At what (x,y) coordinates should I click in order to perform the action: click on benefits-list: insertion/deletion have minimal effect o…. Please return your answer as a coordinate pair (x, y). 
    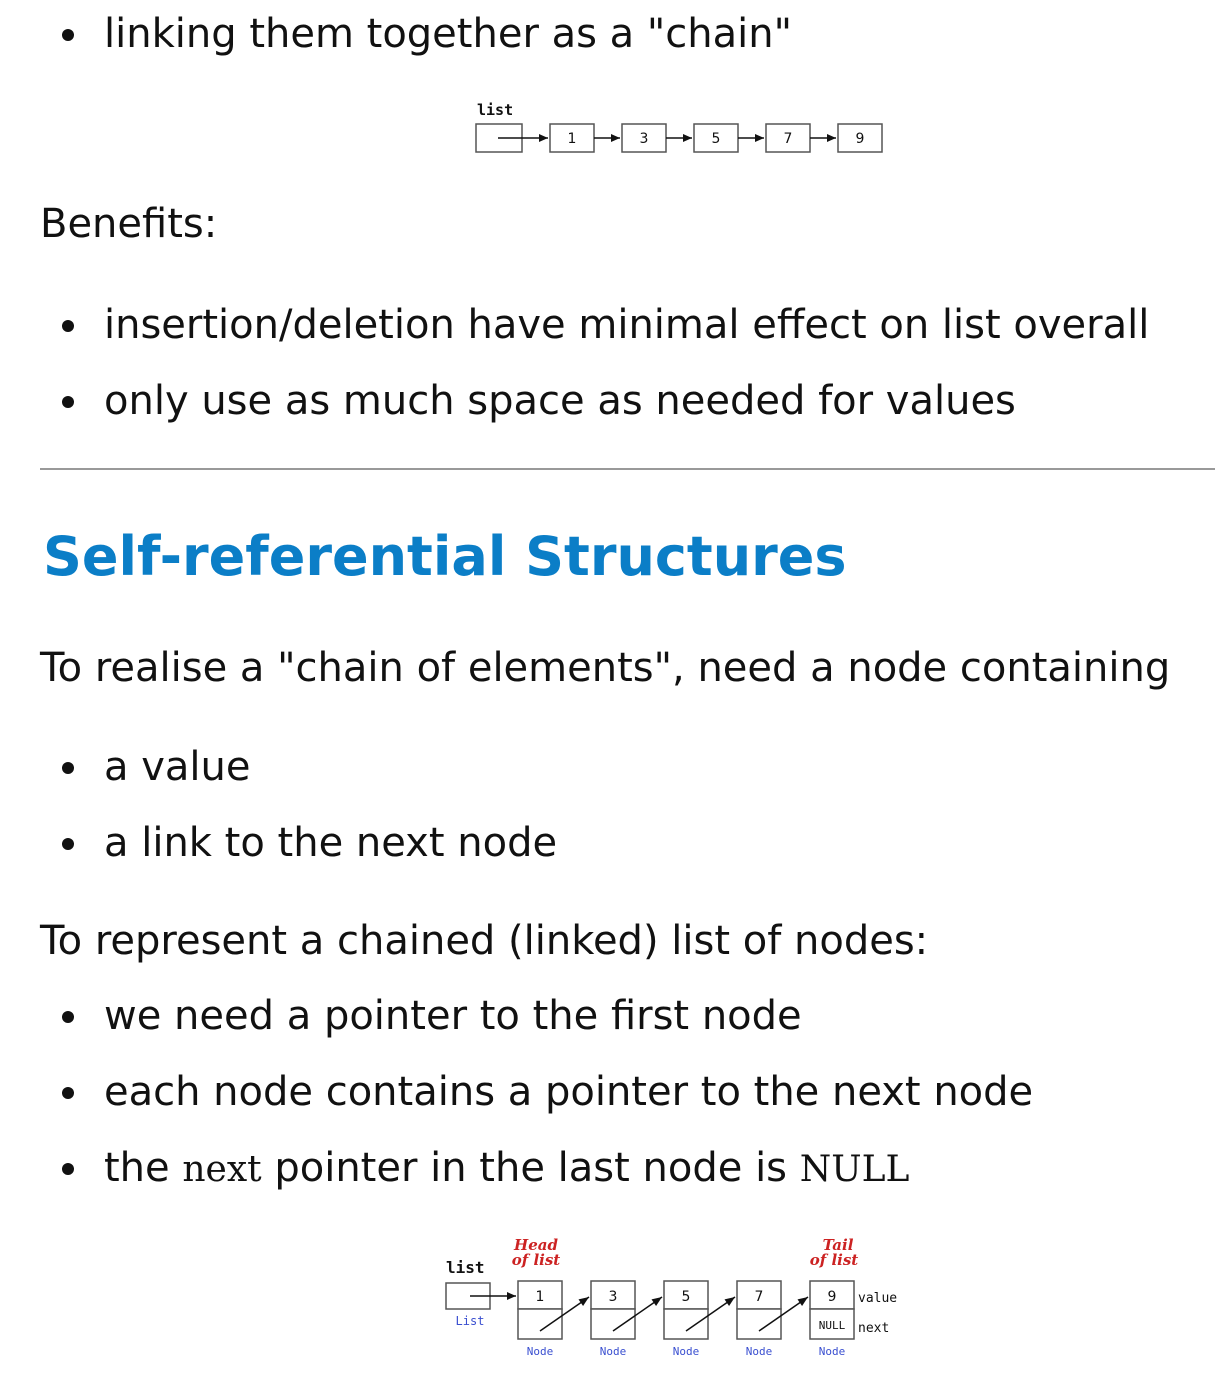
    Looking at the image, I should click on (605, 363).